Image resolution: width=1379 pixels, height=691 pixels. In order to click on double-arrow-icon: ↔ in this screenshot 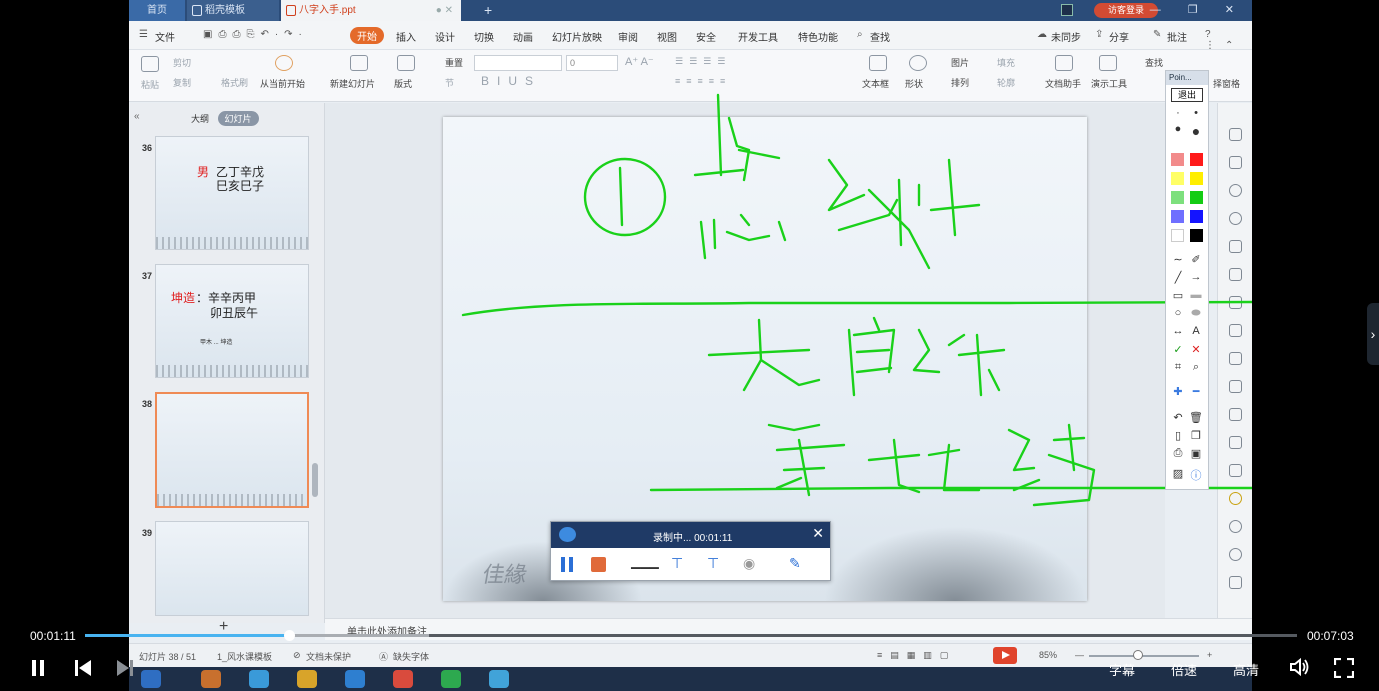, I will do `click(1178, 331)`.